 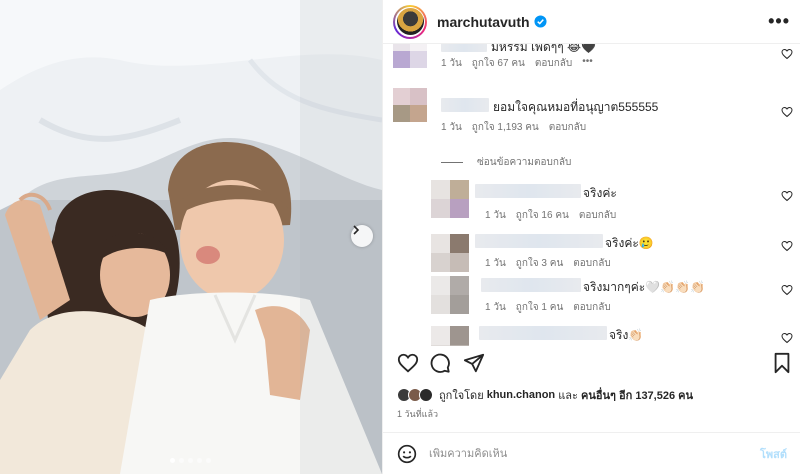 What do you see at coordinates (576, 107) in the screenshot?
I see `comment-text: ยอมใจคุณหมอที่อนุญาต555555` at bounding box center [576, 107].